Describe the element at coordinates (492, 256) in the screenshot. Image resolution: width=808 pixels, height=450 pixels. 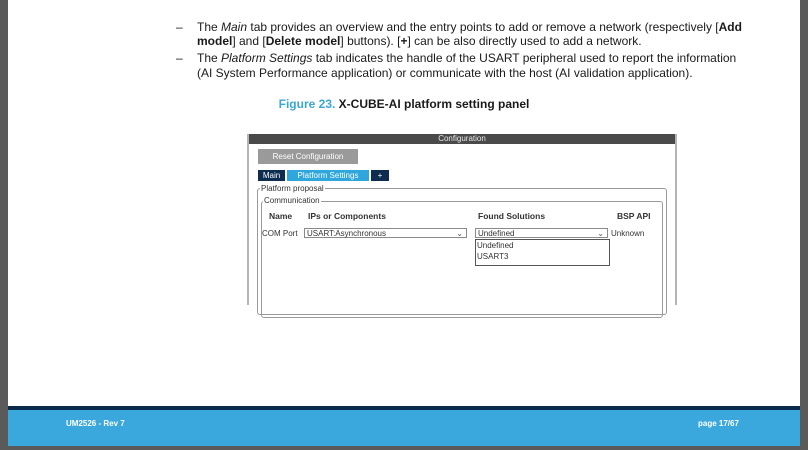
I see `dropdown-option-usart3: USART3` at that location.